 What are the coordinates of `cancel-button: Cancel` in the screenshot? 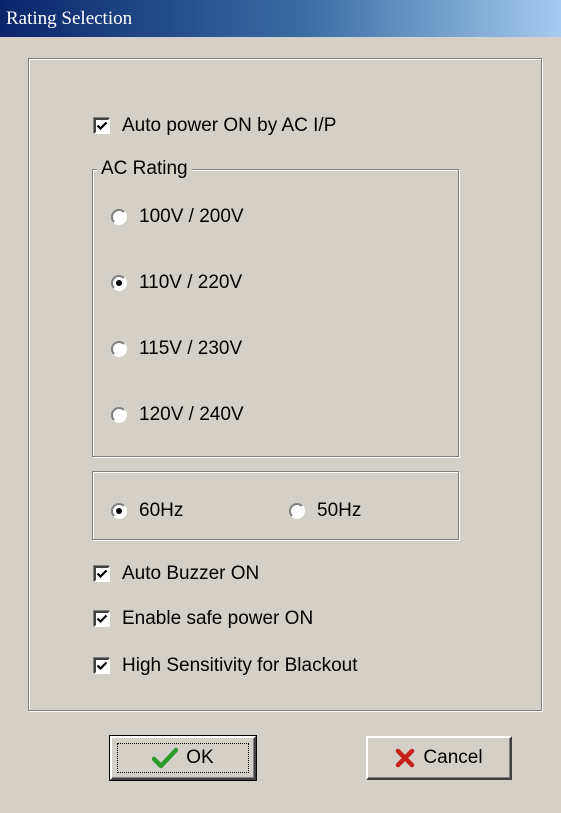 It's located at (439, 758).